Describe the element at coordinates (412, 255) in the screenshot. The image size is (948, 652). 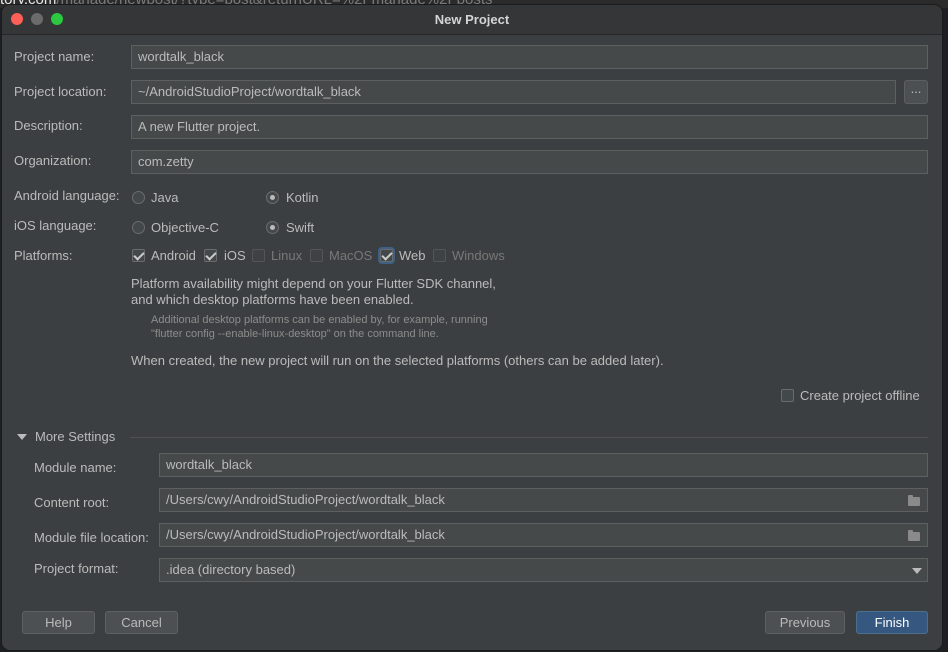
I see `platform-web-label: Web` at that location.